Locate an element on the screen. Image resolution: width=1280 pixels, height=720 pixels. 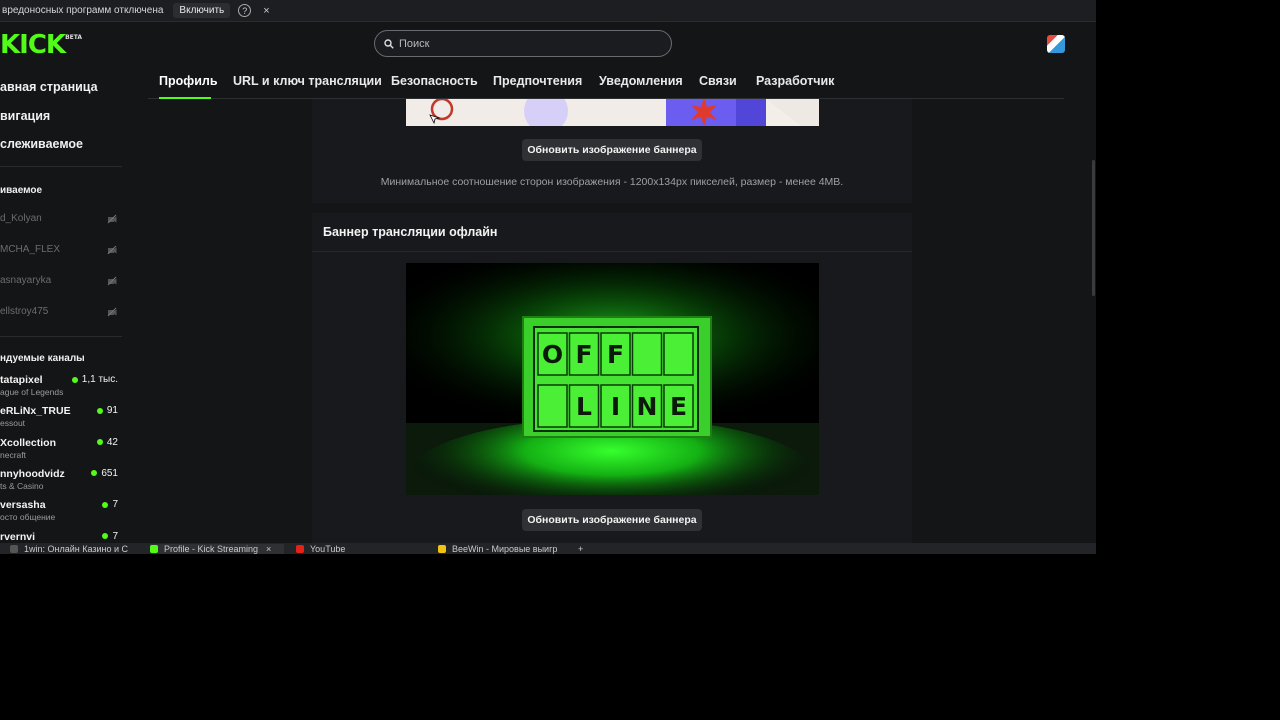
update-profile-banner-button: Обновить изображение баннера is located at coordinates (612, 150).